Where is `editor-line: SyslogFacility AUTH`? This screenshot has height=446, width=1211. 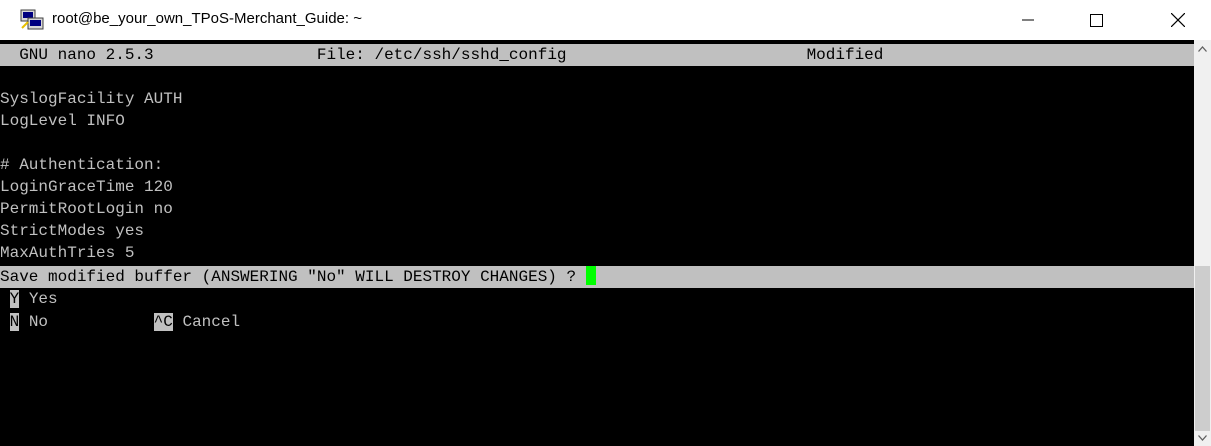 editor-line: SyslogFacility AUTH is located at coordinates (91, 99).